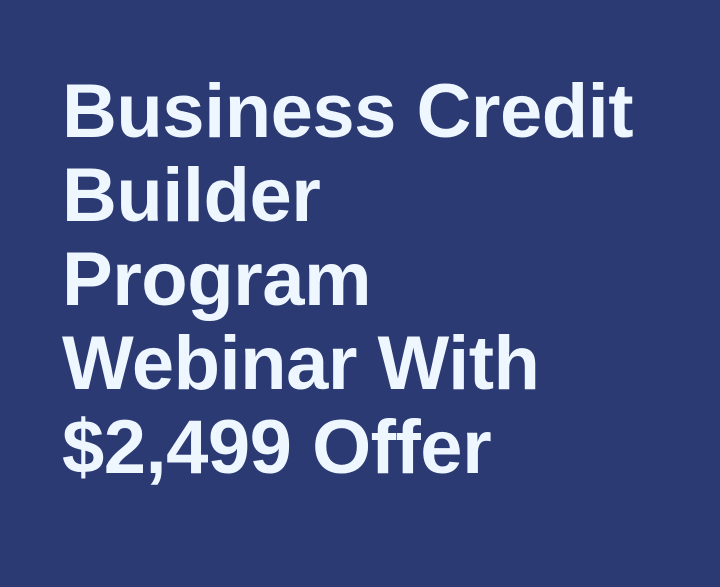  What do you see at coordinates (348, 111) in the screenshot?
I see `headline-line-1: Business Credit` at bounding box center [348, 111].